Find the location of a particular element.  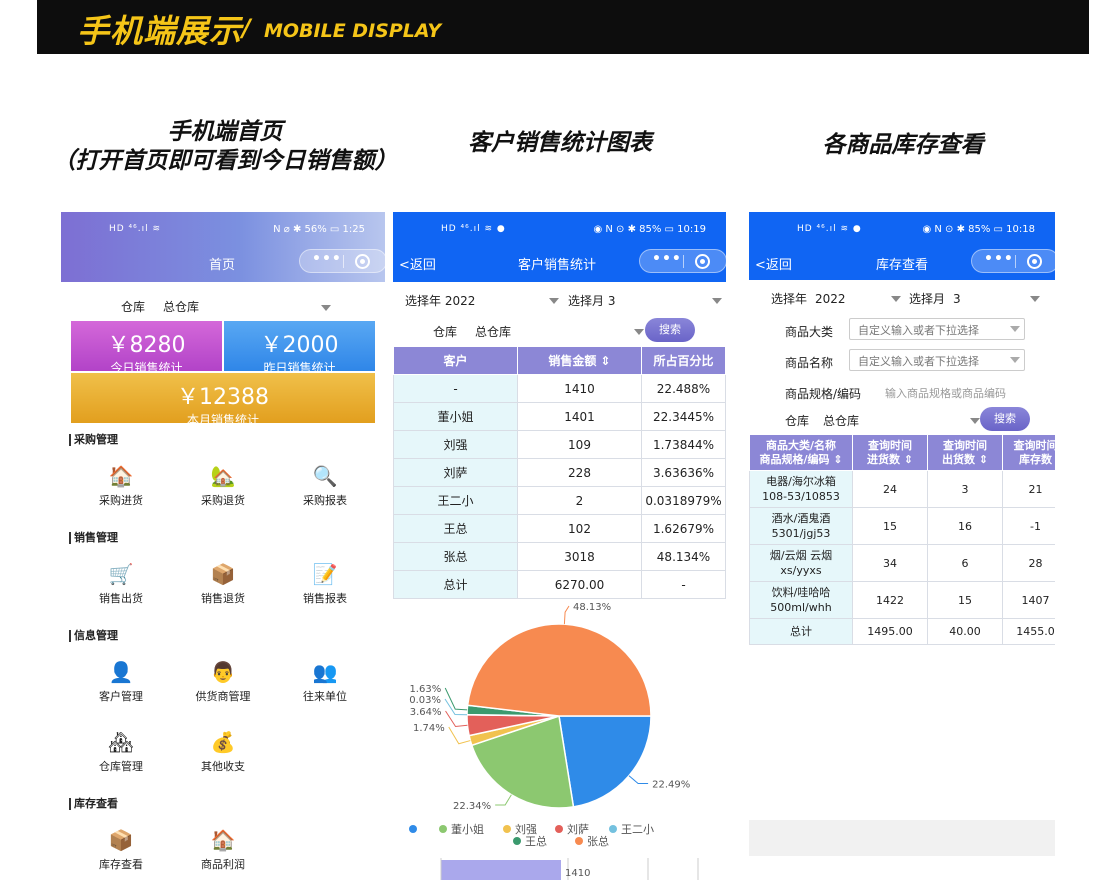

table-row: 刘强 109 1.73844% is located at coordinates (559, 444).